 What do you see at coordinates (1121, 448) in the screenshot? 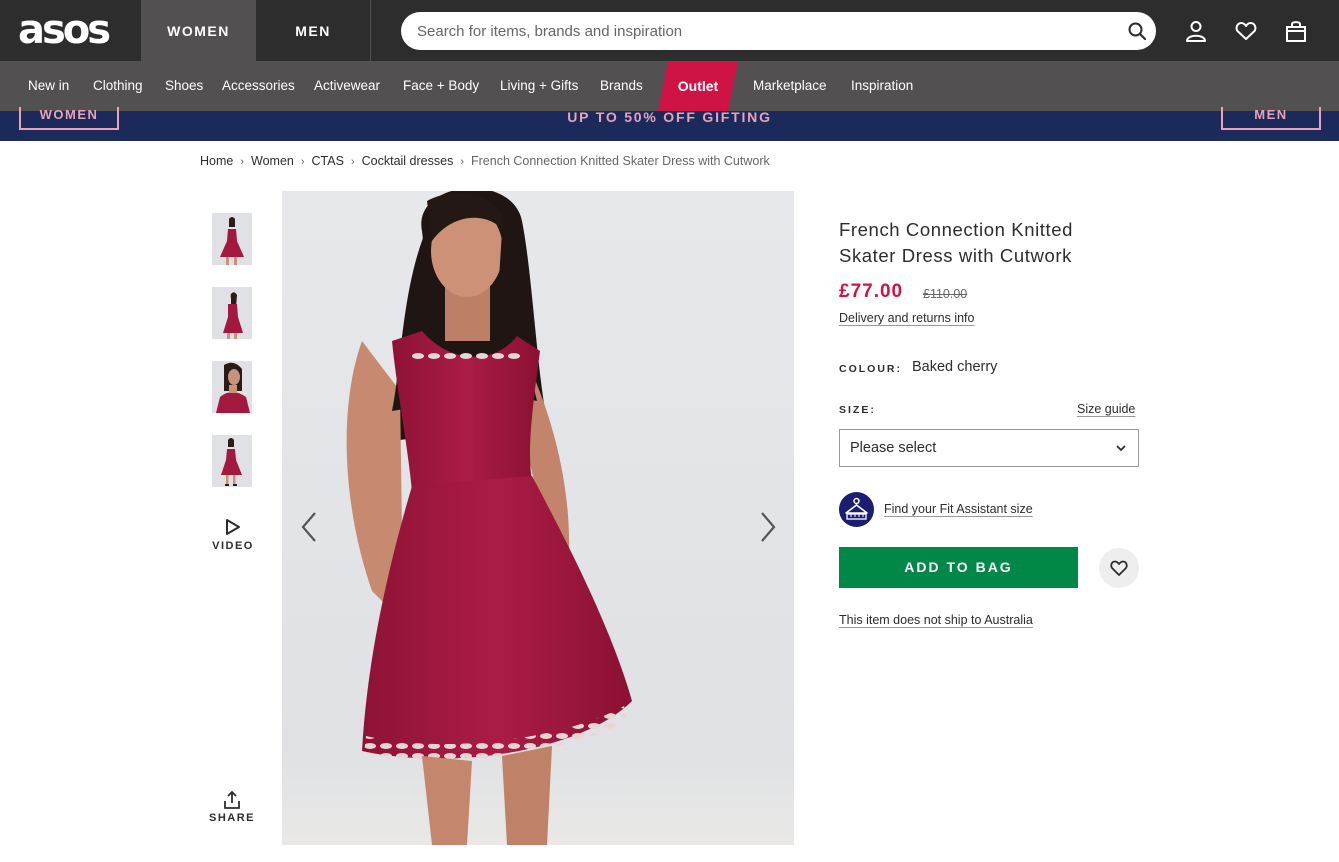
I see `chevron-down-icon` at bounding box center [1121, 448].